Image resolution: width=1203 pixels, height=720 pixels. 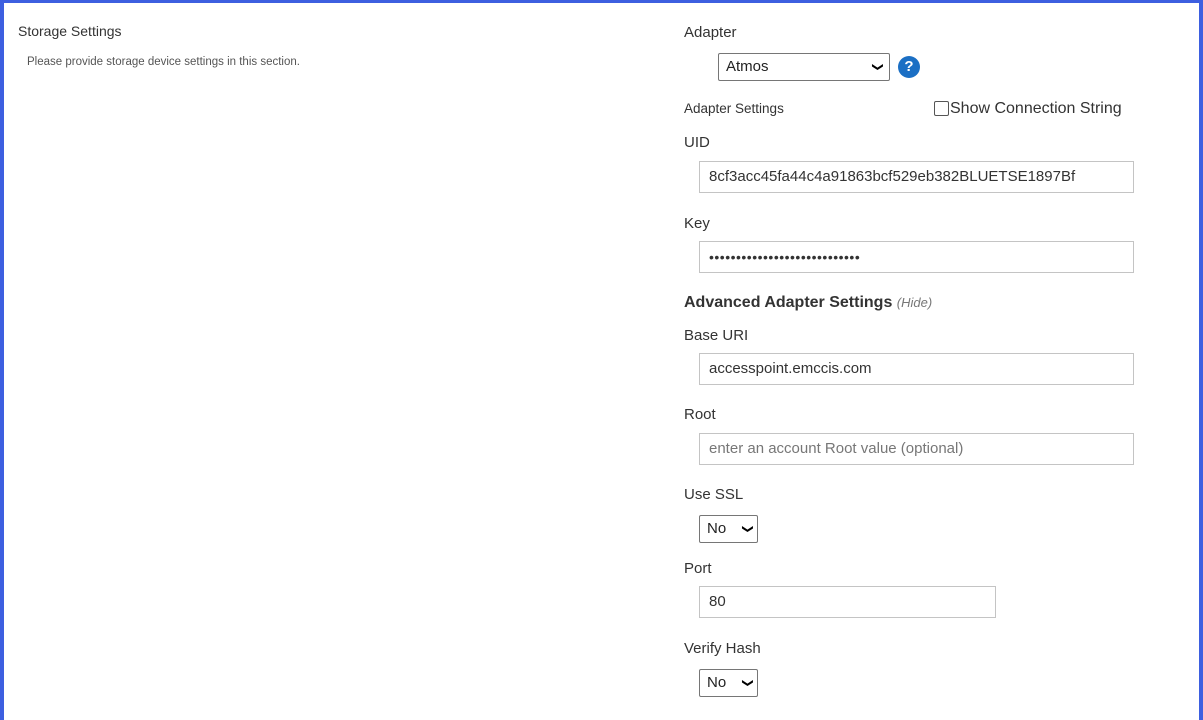 I want to click on advanced-settings-title: Advanced Adapter Settings (Hide), so click(x=808, y=303).